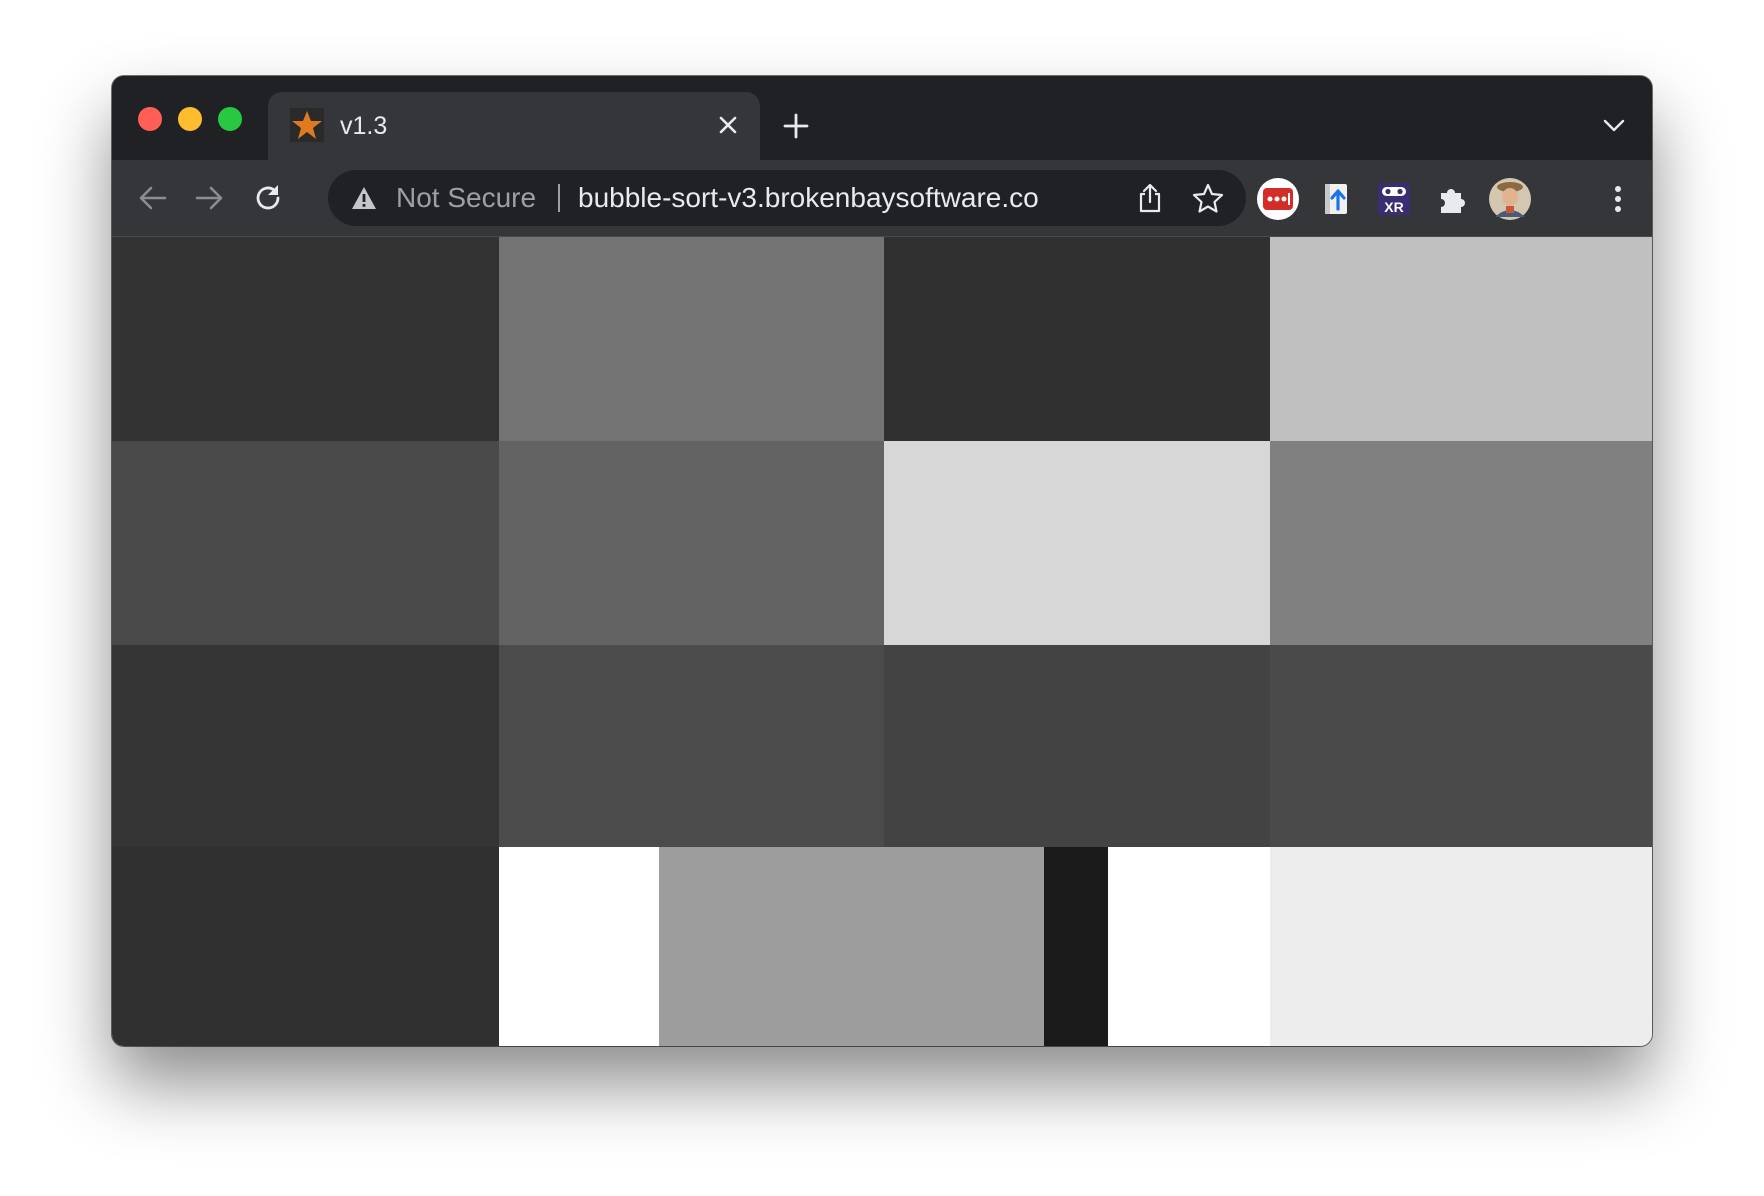 The image size is (1764, 1196). What do you see at coordinates (466, 198) in the screenshot?
I see `security-status-label: Not Secure` at bounding box center [466, 198].